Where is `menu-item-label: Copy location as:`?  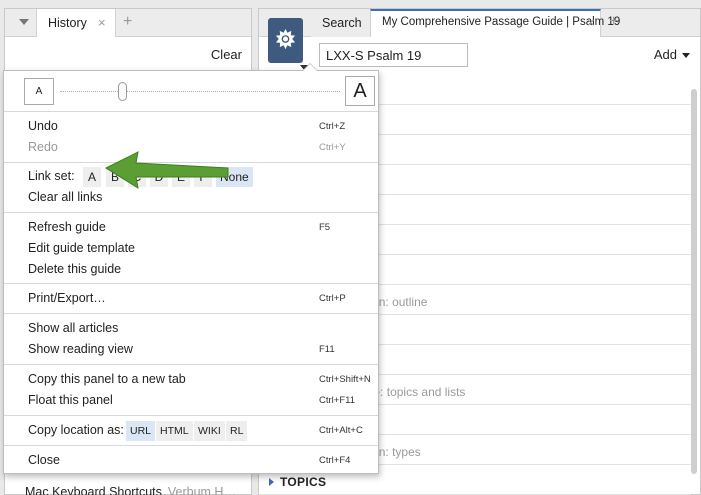 menu-item-label: Copy location as: is located at coordinates (76, 430).